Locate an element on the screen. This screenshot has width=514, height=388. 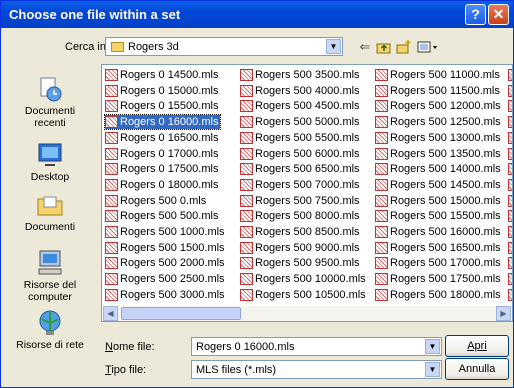
file-item: Rogers 500 500.mls is located at coordinates (162, 216).